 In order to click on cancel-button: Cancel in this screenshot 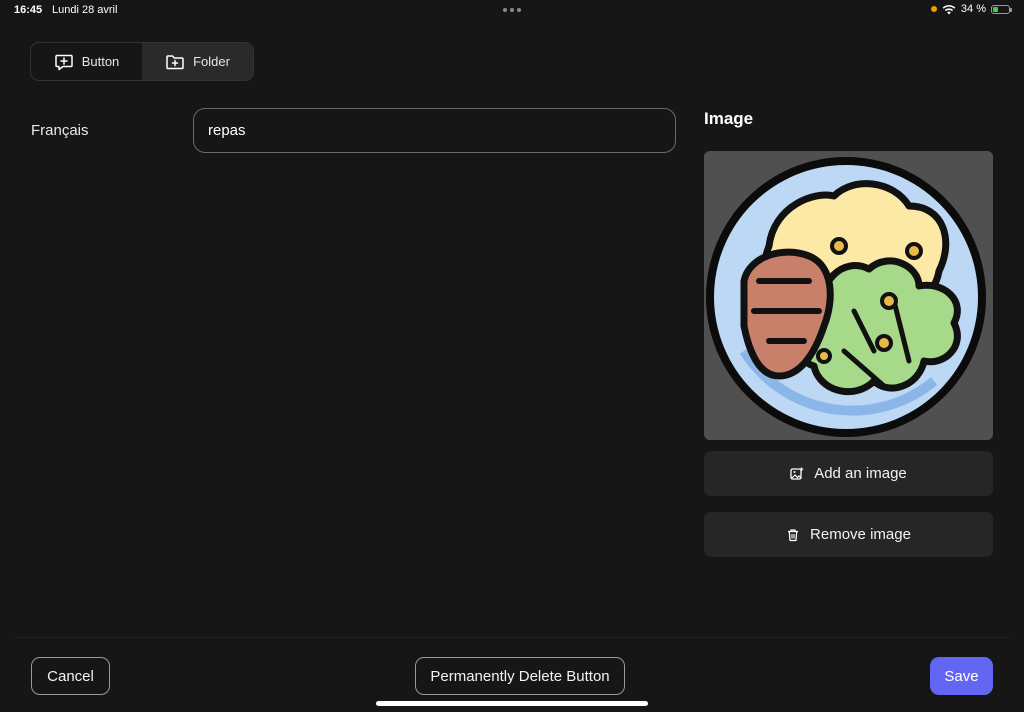, I will do `click(70, 676)`.